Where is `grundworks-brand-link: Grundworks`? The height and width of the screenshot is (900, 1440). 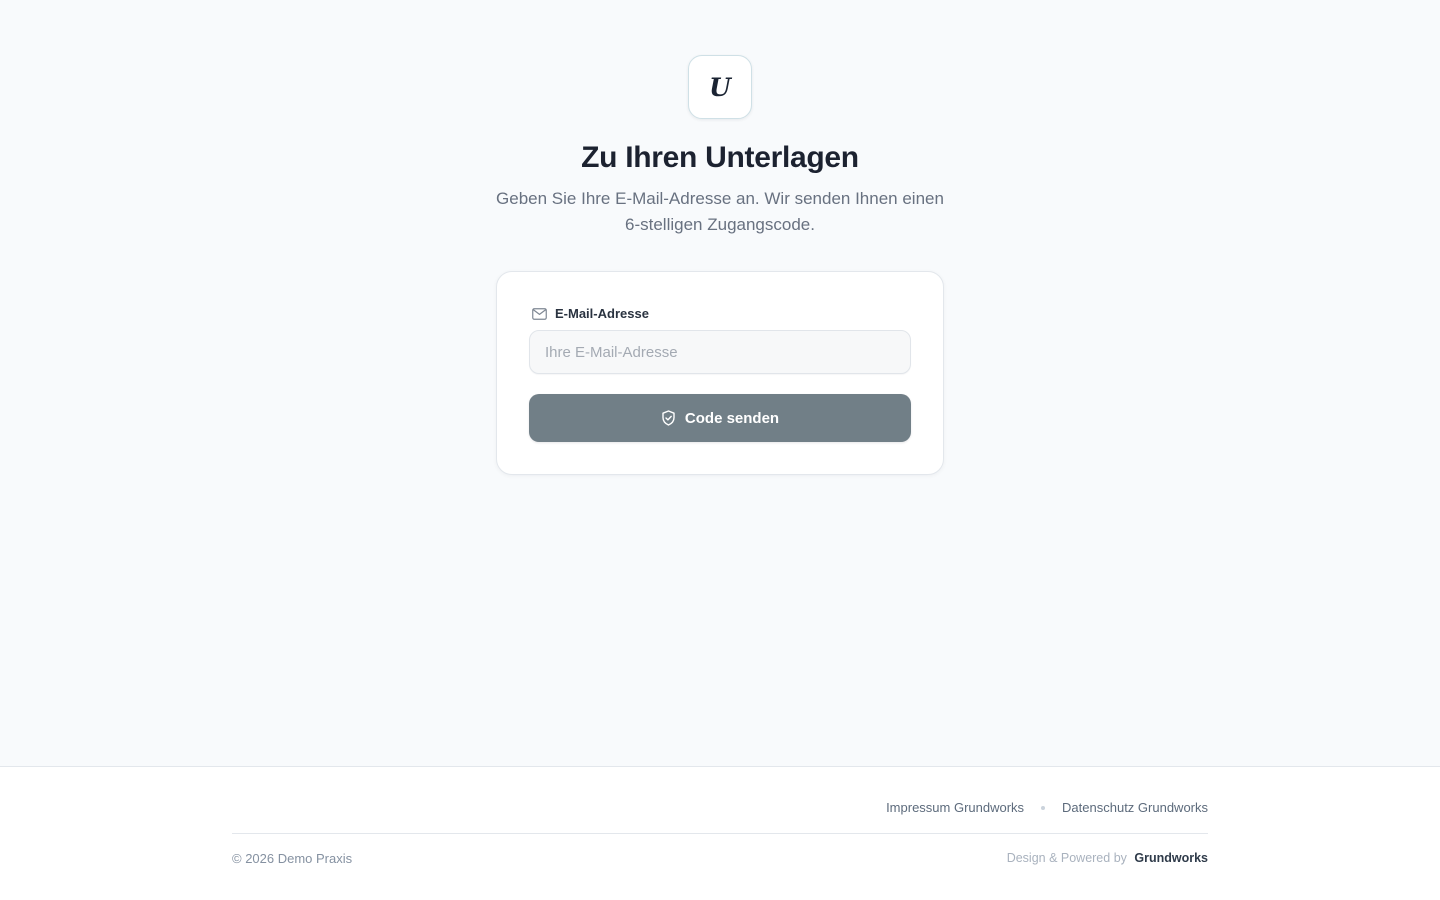
grundworks-brand-link: Grundworks is located at coordinates (1171, 858).